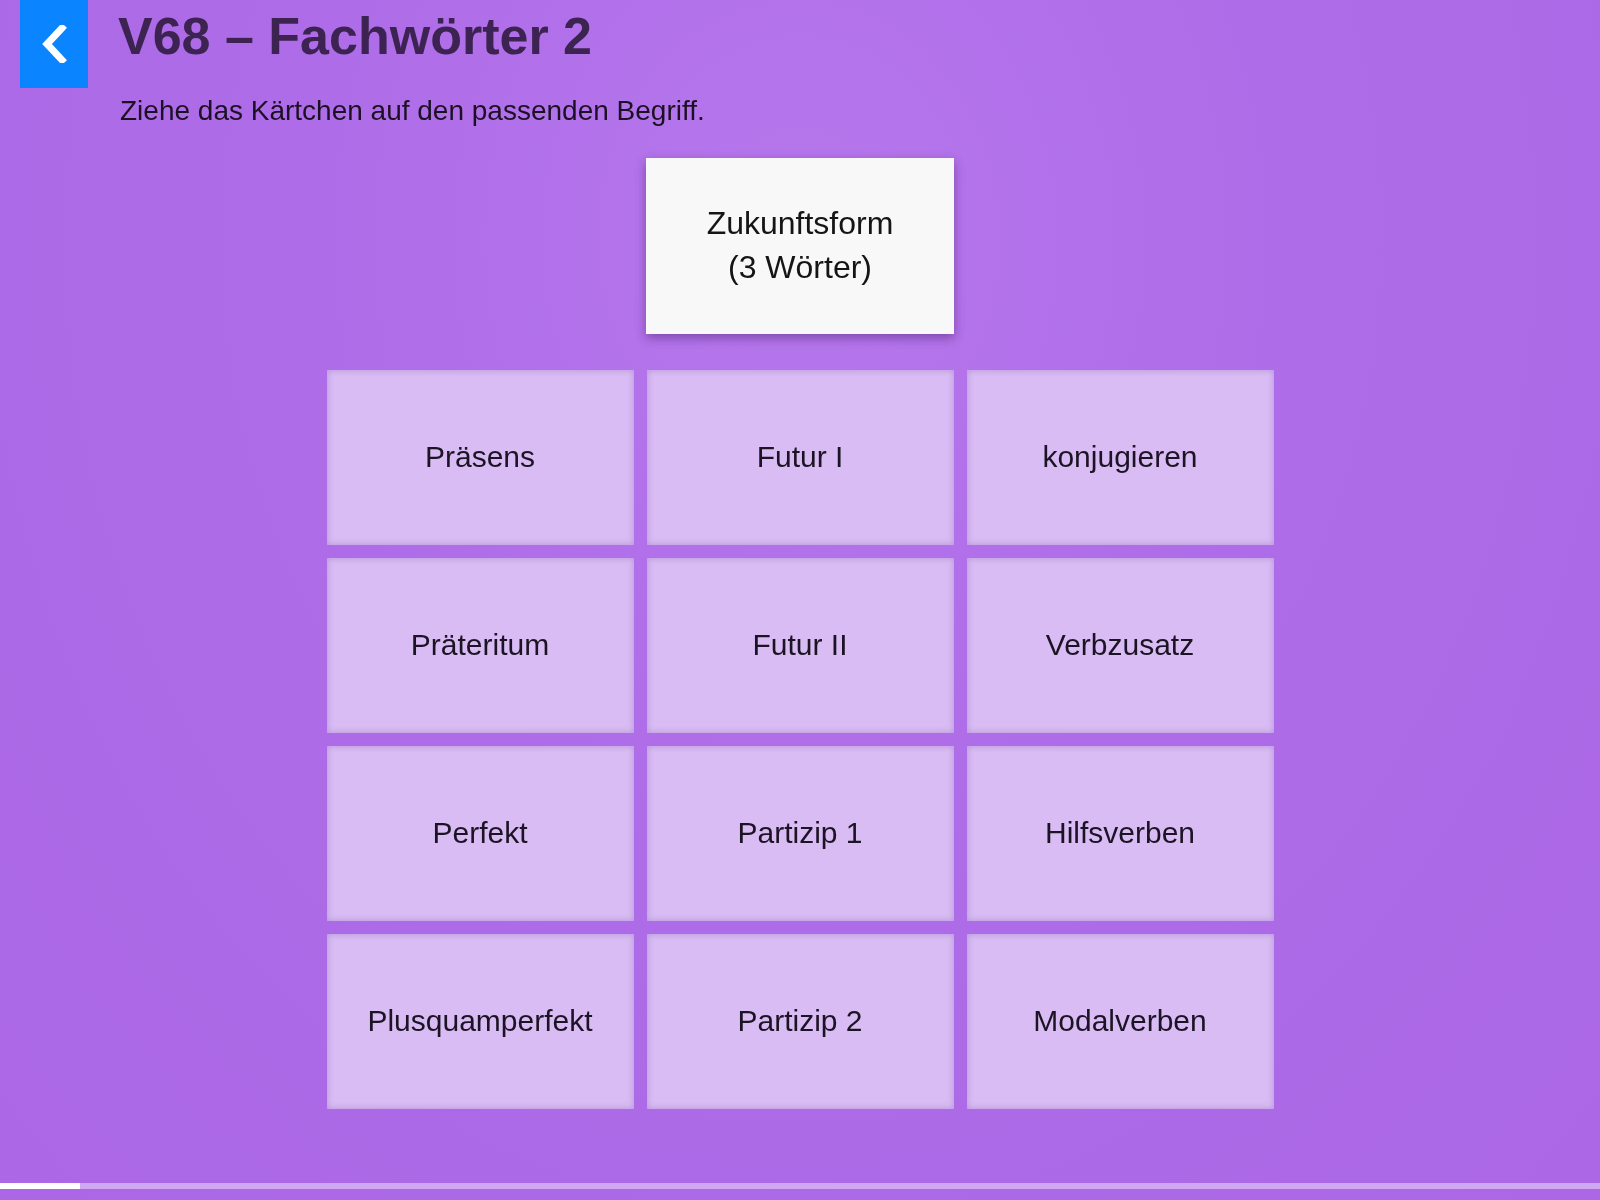  I want to click on drop-target: Perfekt, so click(480, 833).